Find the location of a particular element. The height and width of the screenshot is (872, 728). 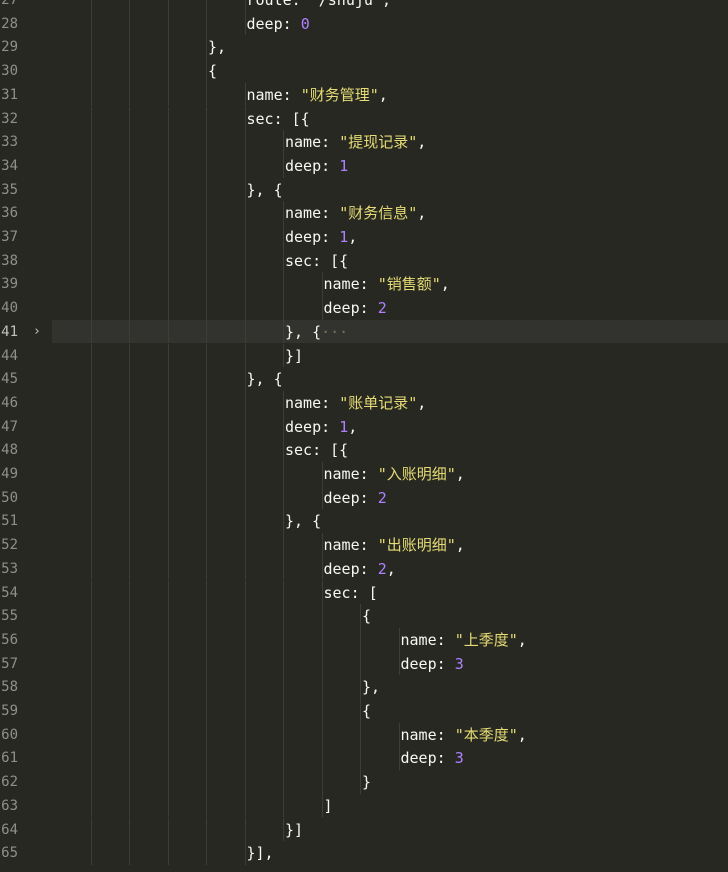

line-number: 34 is located at coordinates (9, 165).